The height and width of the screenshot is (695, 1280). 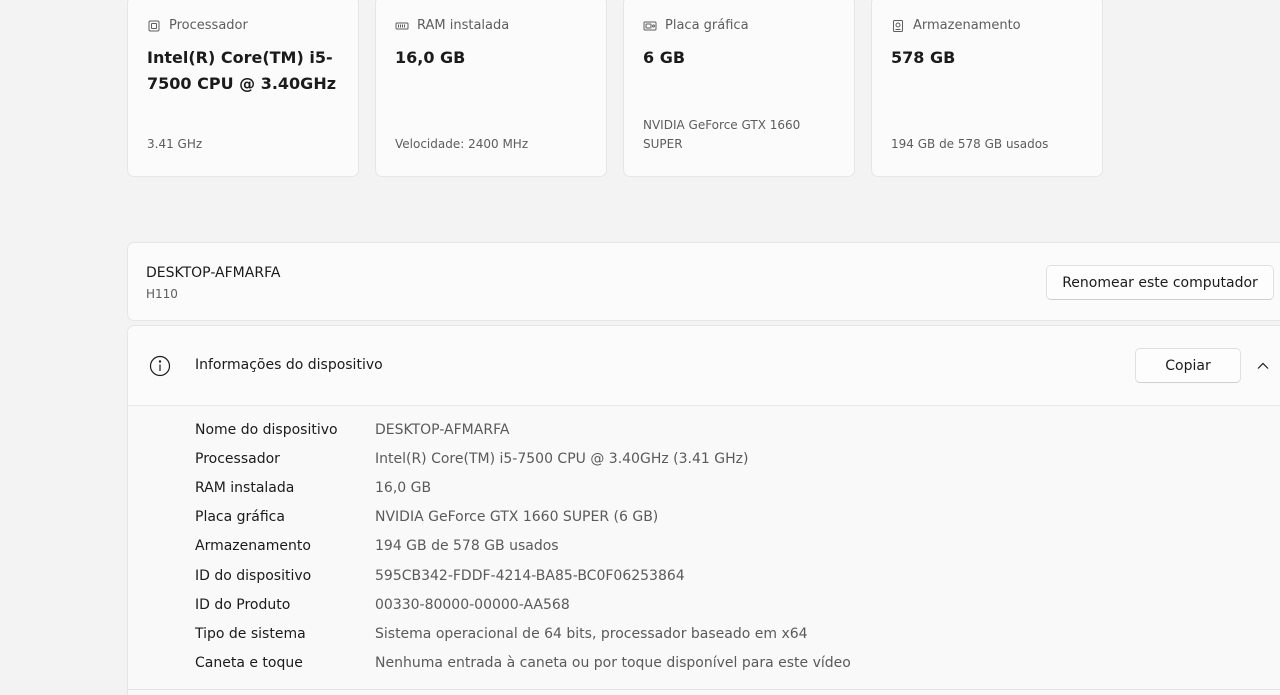 I want to click on panel-divider, so click(x=703, y=689).